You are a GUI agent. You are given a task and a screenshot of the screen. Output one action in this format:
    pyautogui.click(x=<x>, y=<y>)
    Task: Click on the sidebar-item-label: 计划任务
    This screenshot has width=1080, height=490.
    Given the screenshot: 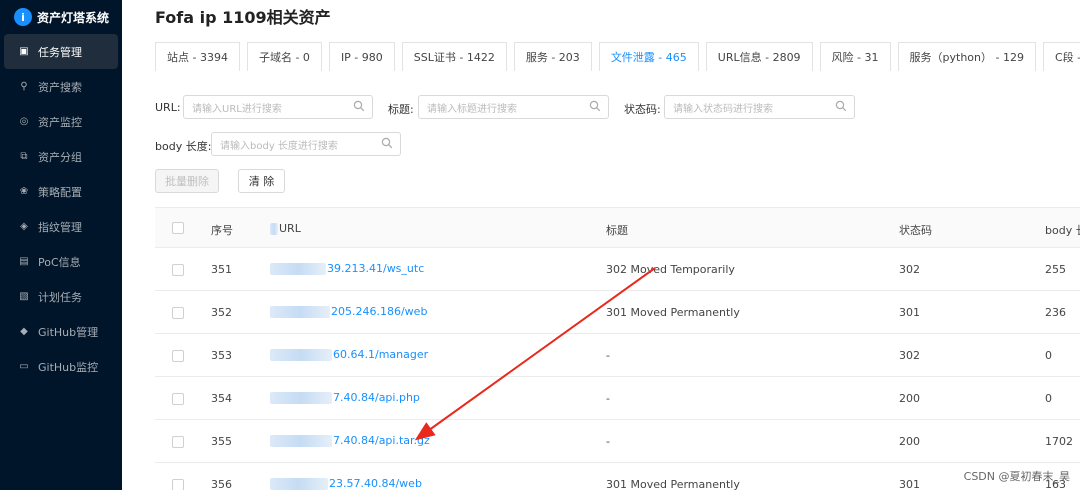 What is the action you would take?
    pyautogui.click(x=60, y=297)
    